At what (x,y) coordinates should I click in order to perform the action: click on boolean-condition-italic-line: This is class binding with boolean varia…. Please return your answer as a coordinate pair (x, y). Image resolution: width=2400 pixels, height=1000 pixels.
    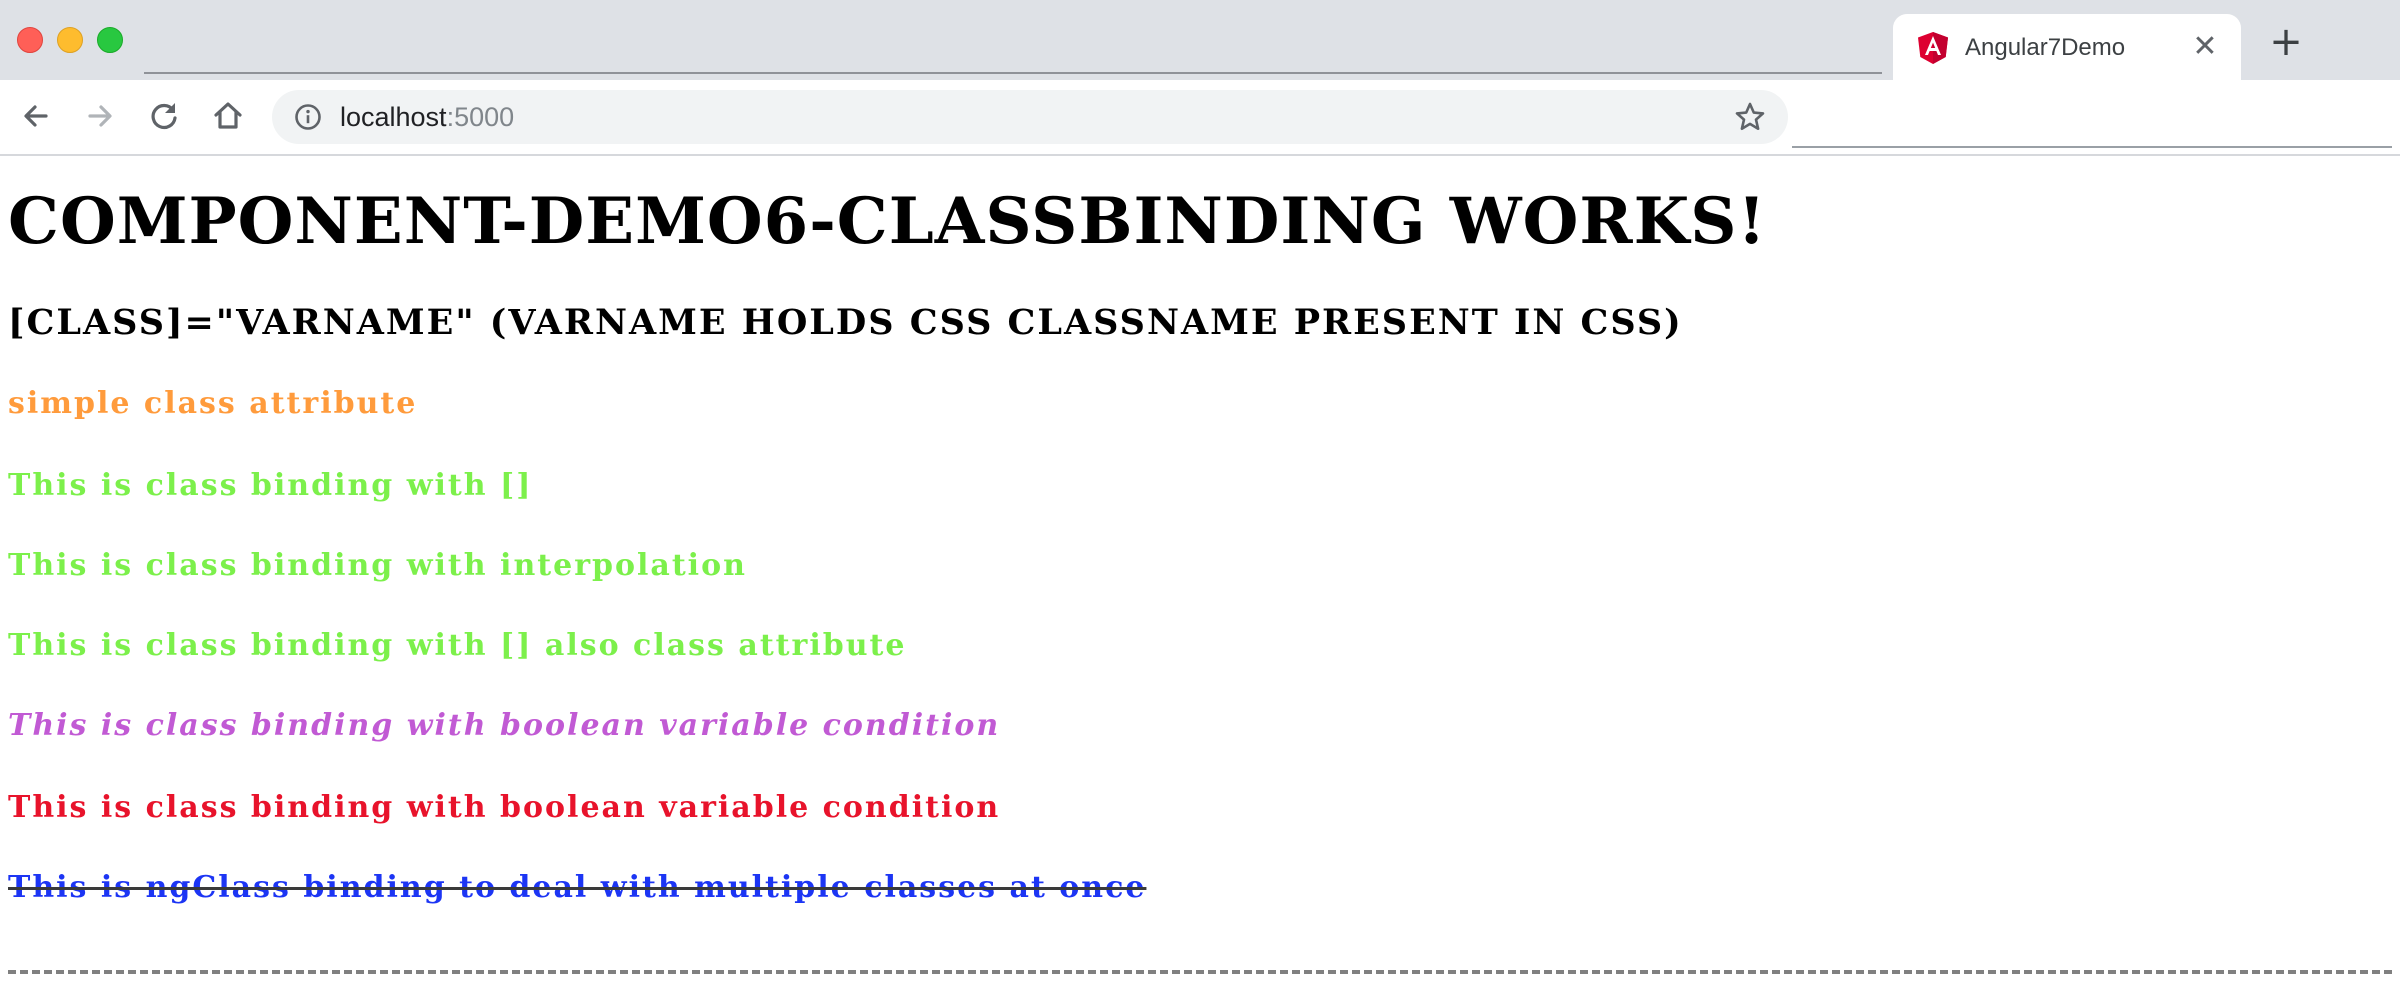
    Looking at the image, I should click on (504, 725).